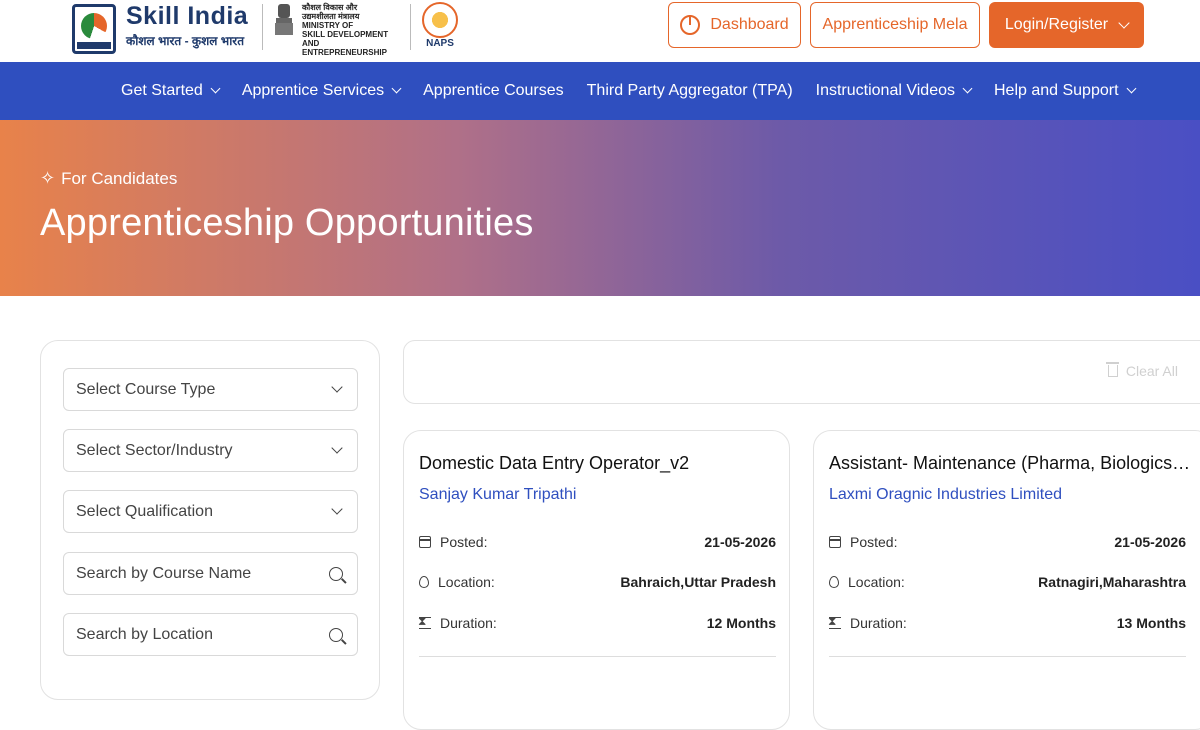  Describe the element at coordinates (1065, 91) in the screenshot. I see `nav-item-help-support: Help and Support` at that location.